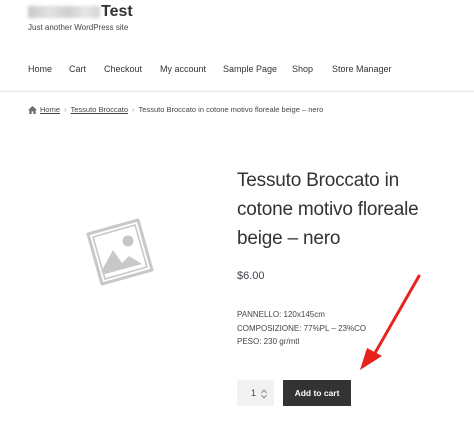 The image size is (474, 423). What do you see at coordinates (48, 69) in the screenshot?
I see `nav-item-home: Home` at bounding box center [48, 69].